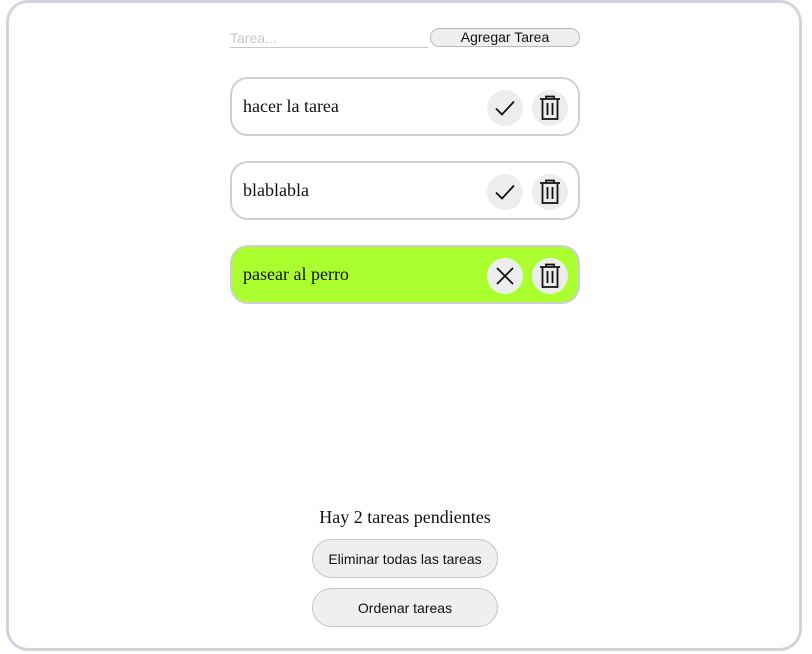  I want to click on uncomplete-task-button, so click(505, 276).